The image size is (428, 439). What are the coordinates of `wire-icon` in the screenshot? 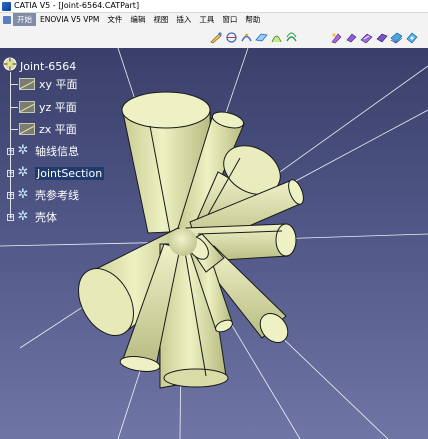 It's located at (351, 37).